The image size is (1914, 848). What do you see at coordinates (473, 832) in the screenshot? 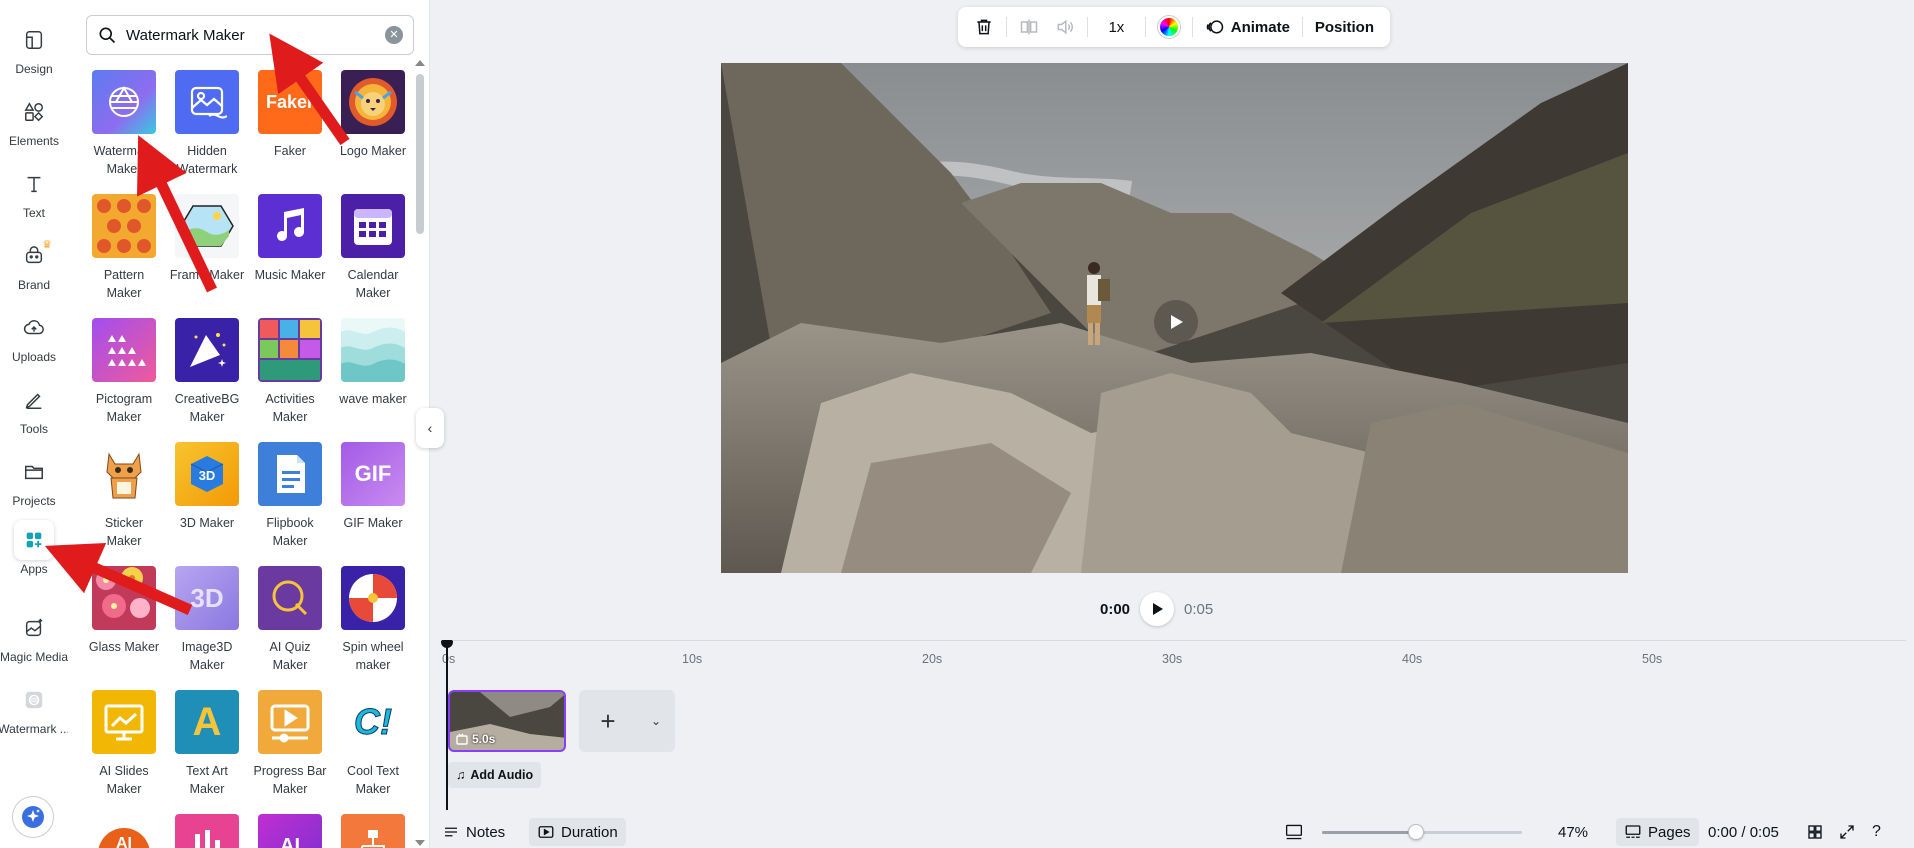
I see `notes-button: Notes` at bounding box center [473, 832].